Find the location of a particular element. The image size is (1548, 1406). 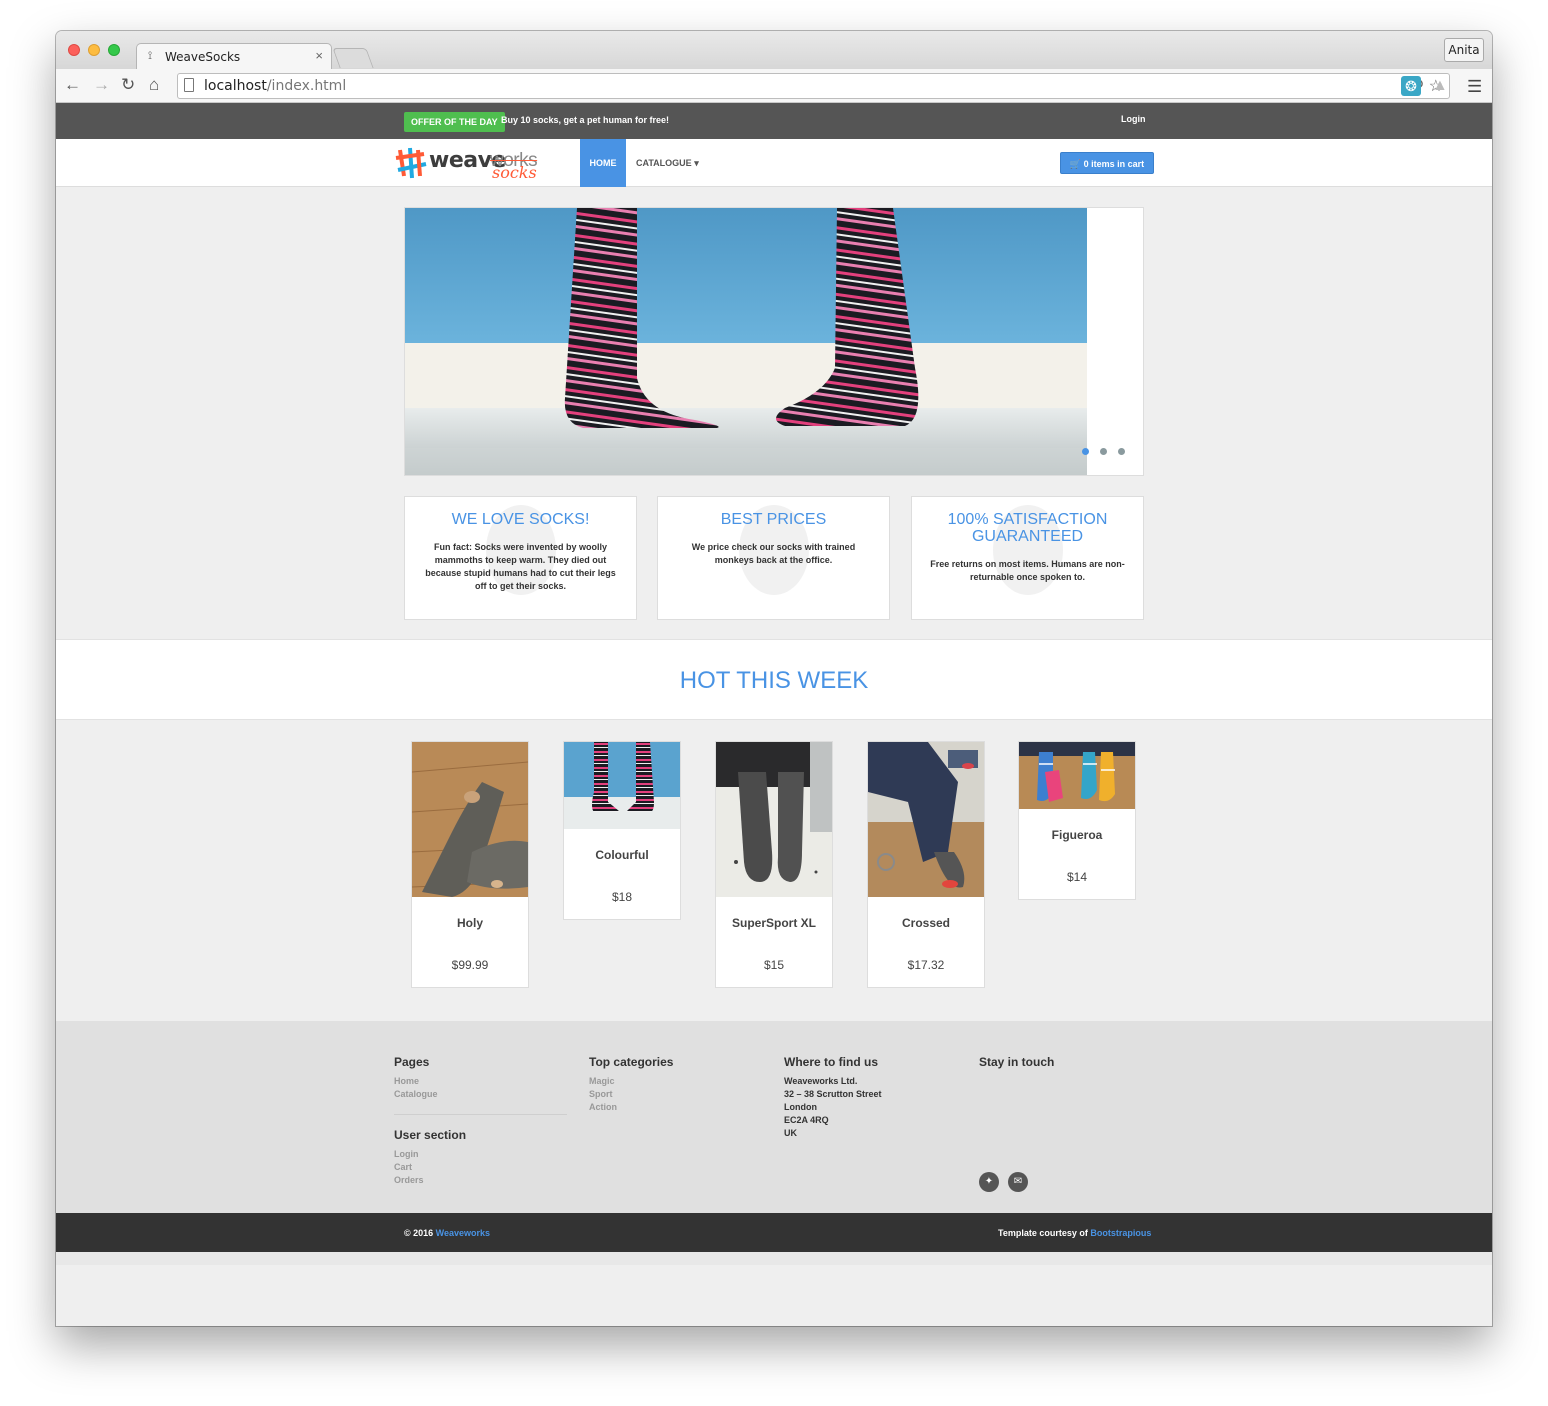

cart-label: 0 items in cart is located at coordinates (1114, 164).